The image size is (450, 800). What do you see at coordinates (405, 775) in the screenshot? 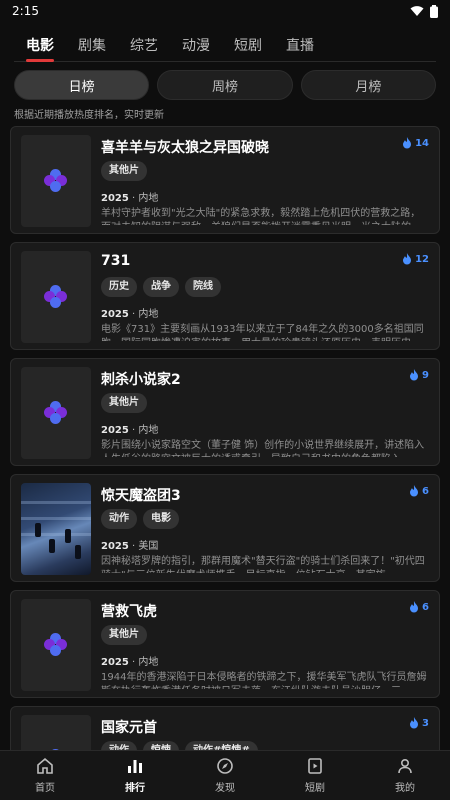
I see `nav-profile: 我的` at bounding box center [405, 775].